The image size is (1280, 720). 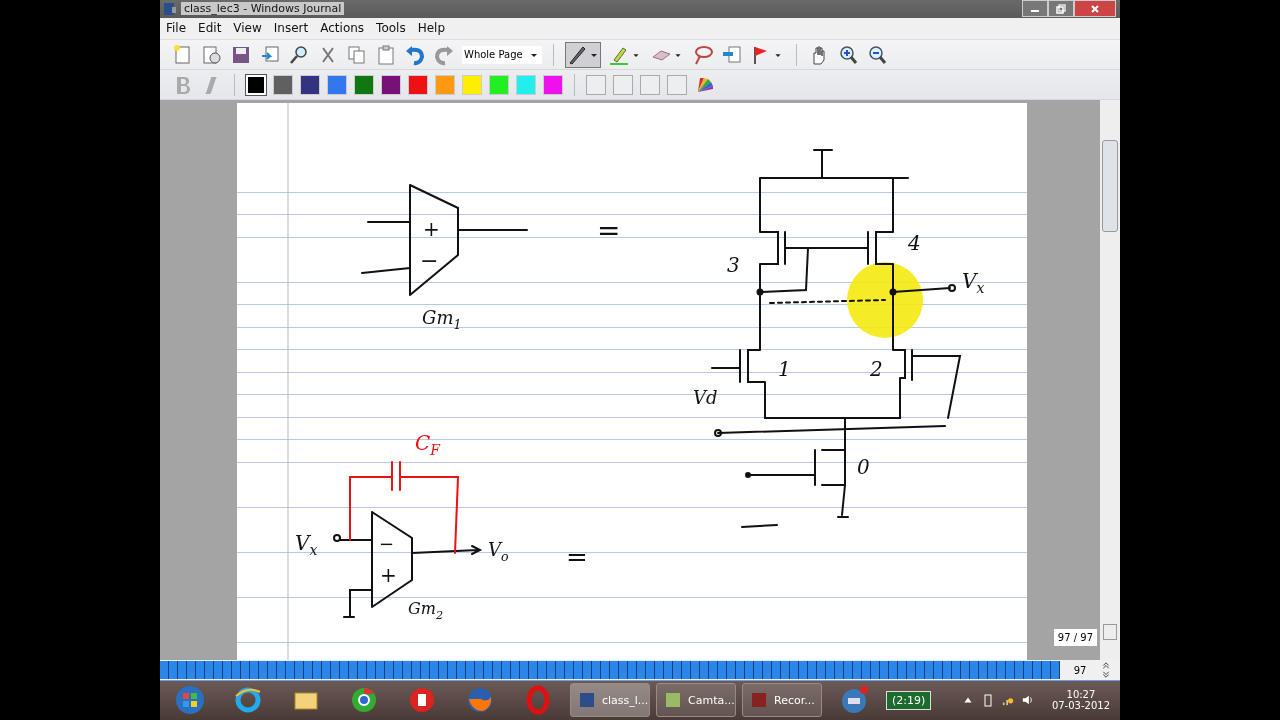 What do you see at coordinates (428, 445) in the screenshot?
I see `handwritten-label: C$_{F}$` at bounding box center [428, 445].